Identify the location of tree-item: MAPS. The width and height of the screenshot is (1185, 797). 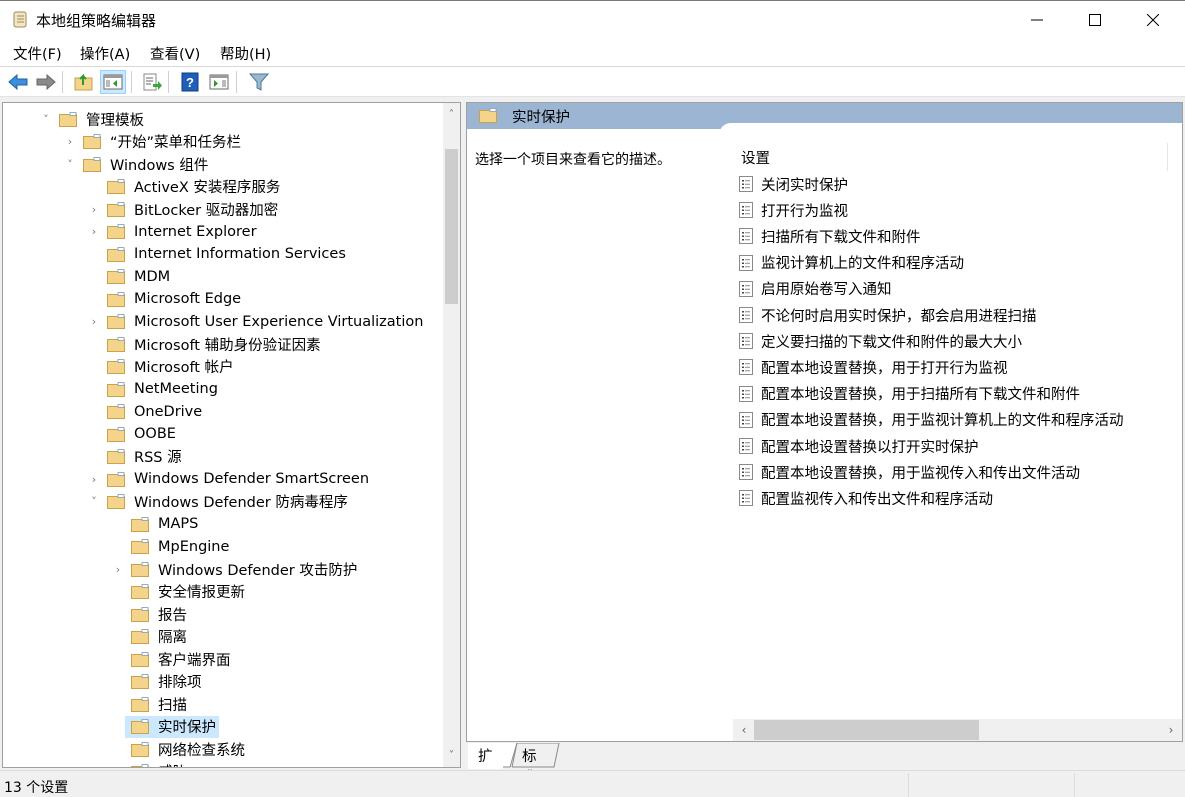
(156, 524).